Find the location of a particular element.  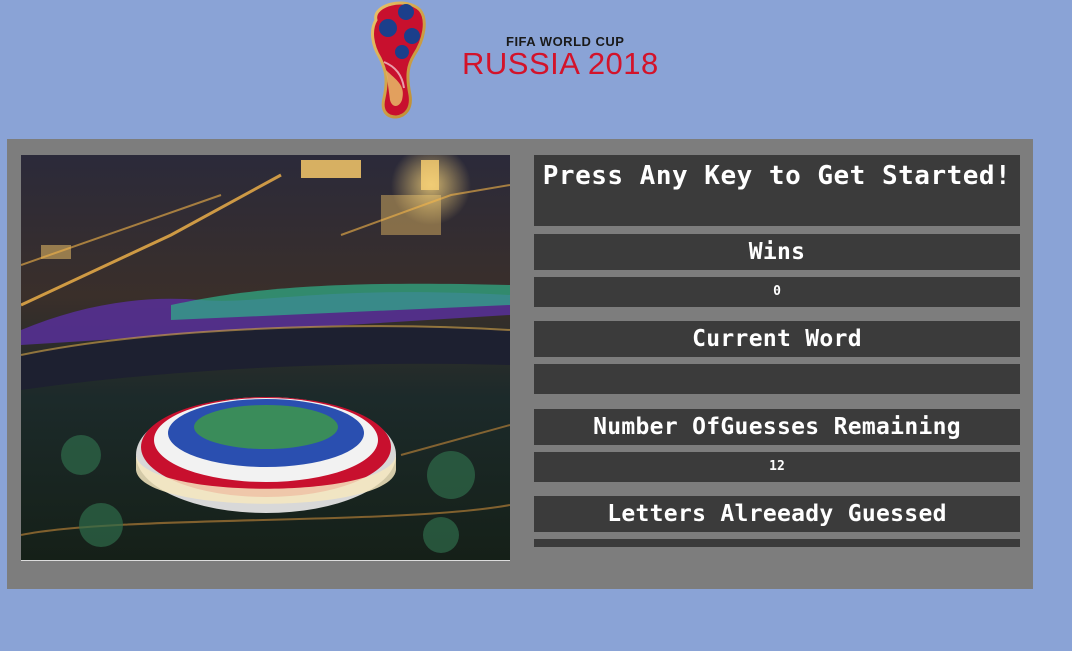

world-cup-trophy-logo is located at coordinates (398, 60).